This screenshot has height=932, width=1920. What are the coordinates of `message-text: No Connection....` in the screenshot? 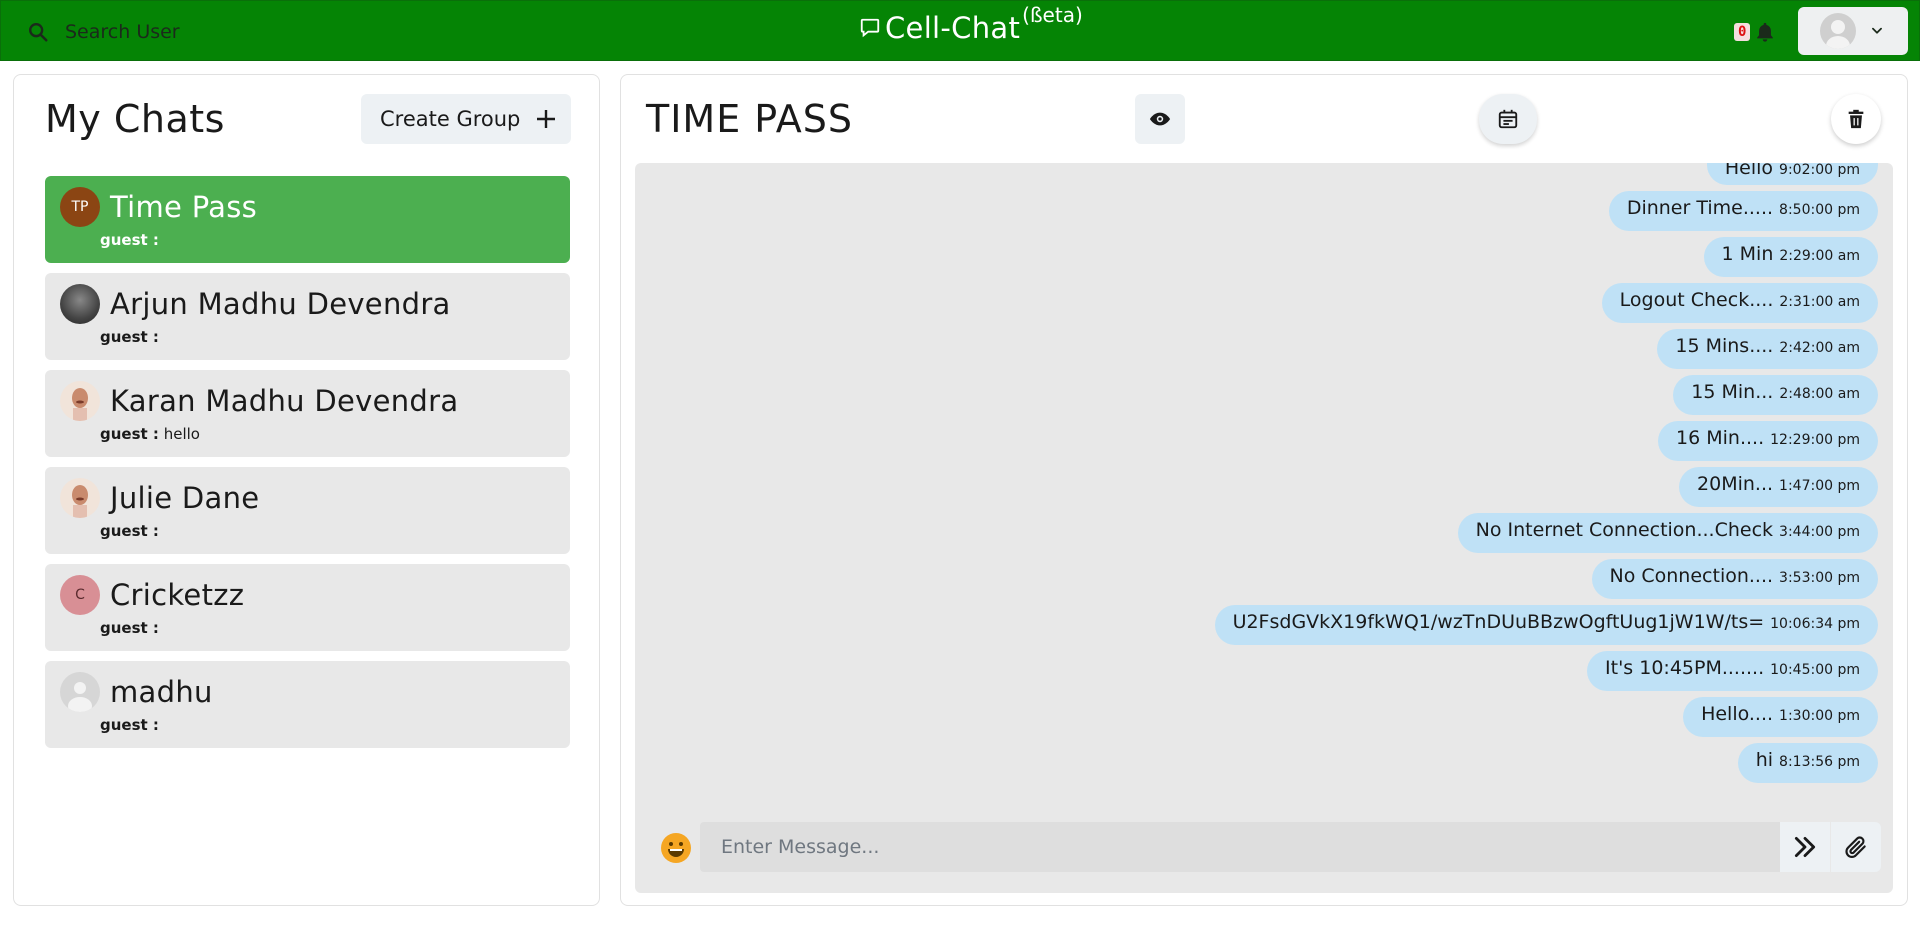 It's located at (1691, 576).